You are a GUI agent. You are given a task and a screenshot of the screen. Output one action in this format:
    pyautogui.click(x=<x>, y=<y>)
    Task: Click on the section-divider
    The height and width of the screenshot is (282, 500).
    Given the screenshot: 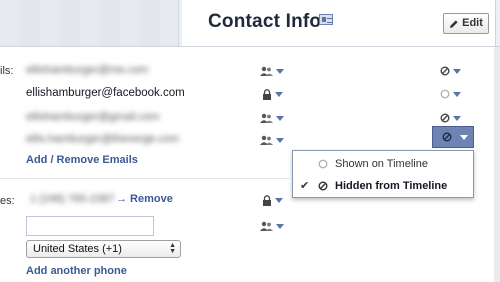 What is the action you would take?
    pyautogui.click(x=145, y=178)
    